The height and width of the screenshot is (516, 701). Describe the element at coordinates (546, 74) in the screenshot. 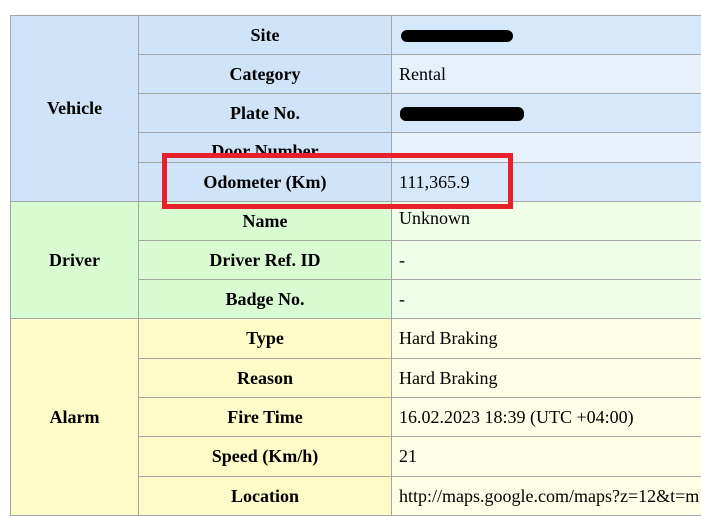

I see `category-value: Rental` at that location.